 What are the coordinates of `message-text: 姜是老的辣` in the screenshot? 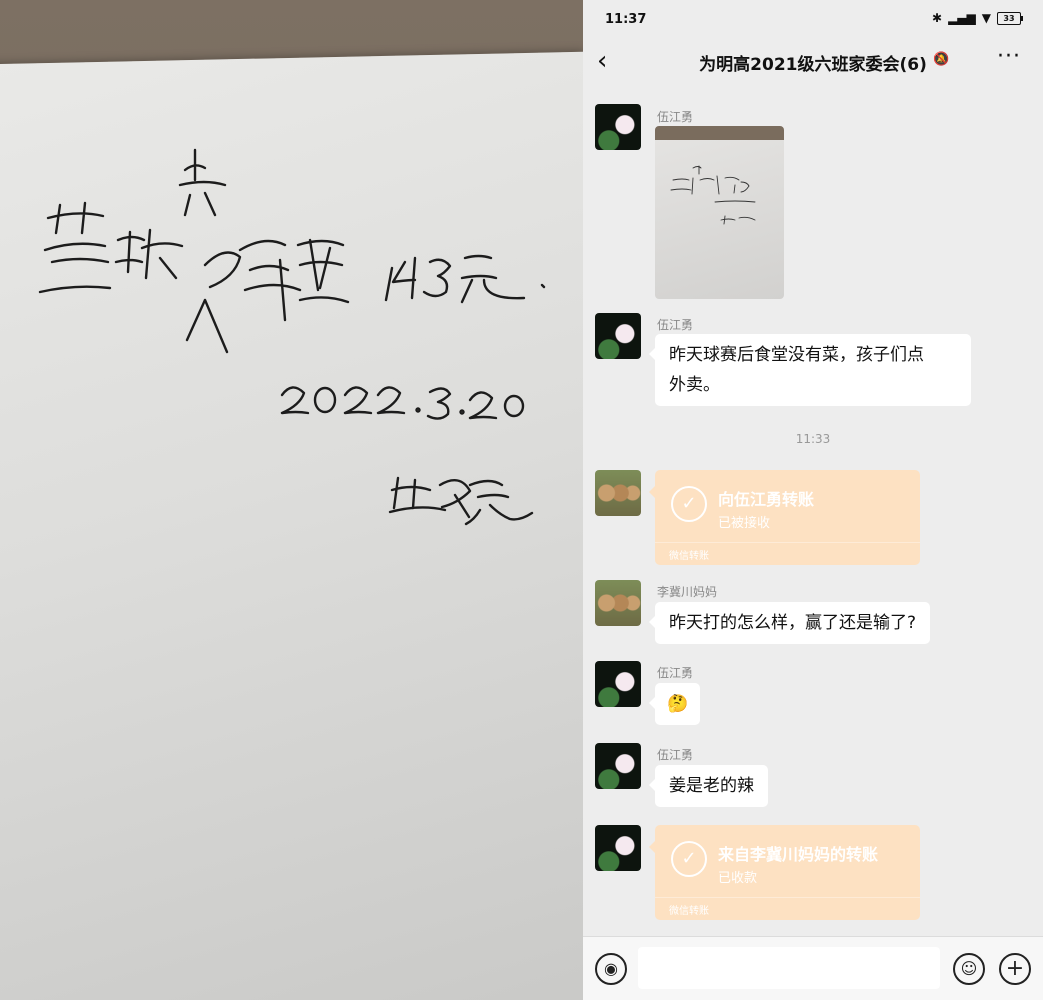 It's located at (711, 786).